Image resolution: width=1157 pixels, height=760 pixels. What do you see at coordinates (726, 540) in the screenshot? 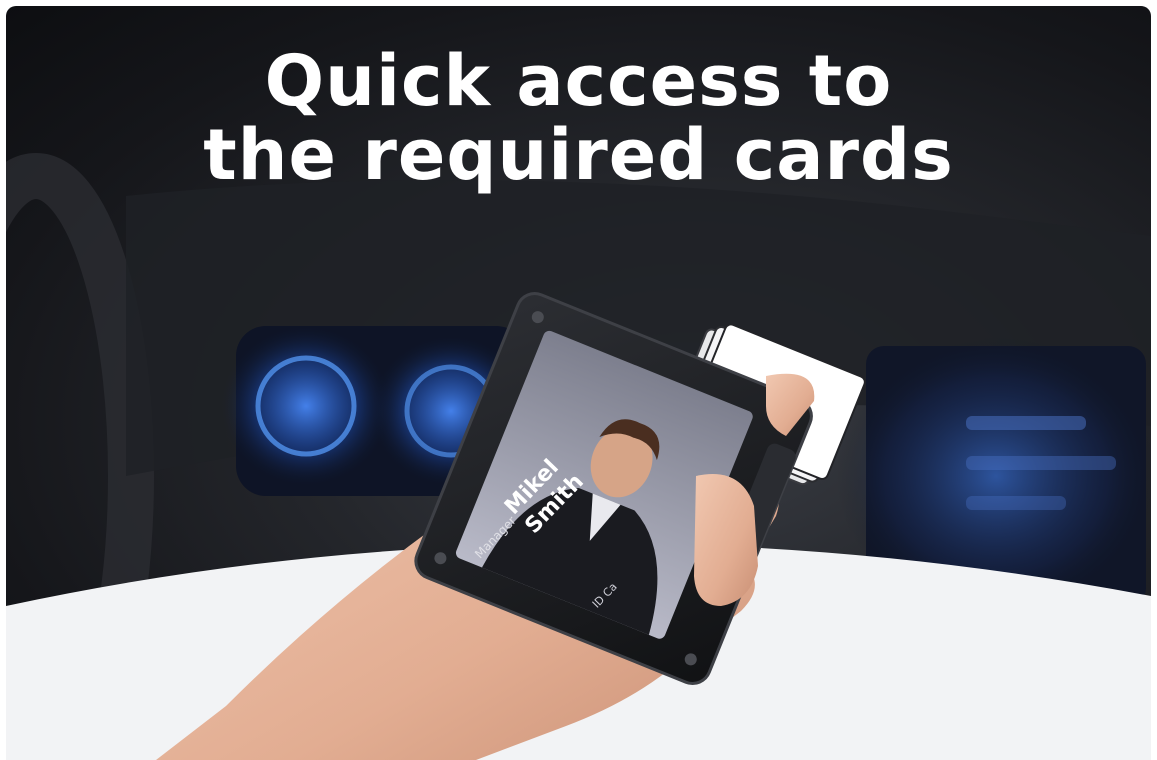
I see `thumb` at bounding box center [726, 540].